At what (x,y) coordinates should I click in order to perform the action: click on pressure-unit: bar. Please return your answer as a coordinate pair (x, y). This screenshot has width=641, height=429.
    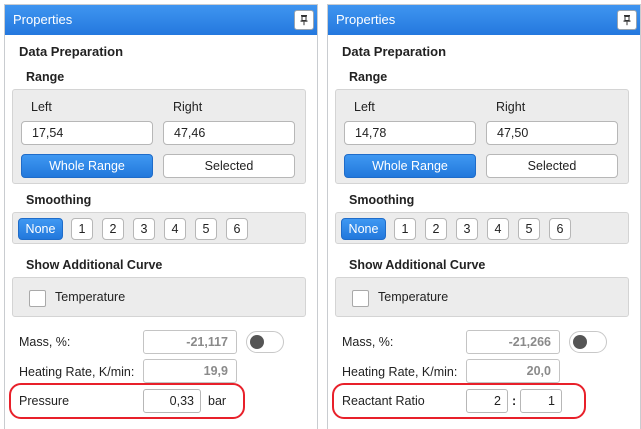
    Looking at the image, I should click on (217, 401).